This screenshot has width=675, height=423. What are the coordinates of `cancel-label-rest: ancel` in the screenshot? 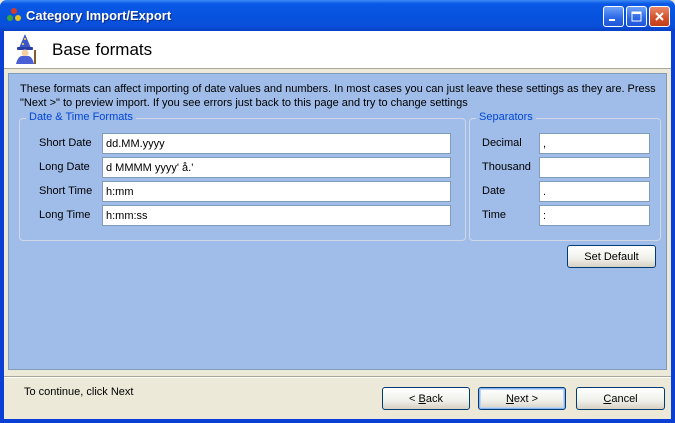 It's located at (624, 398).